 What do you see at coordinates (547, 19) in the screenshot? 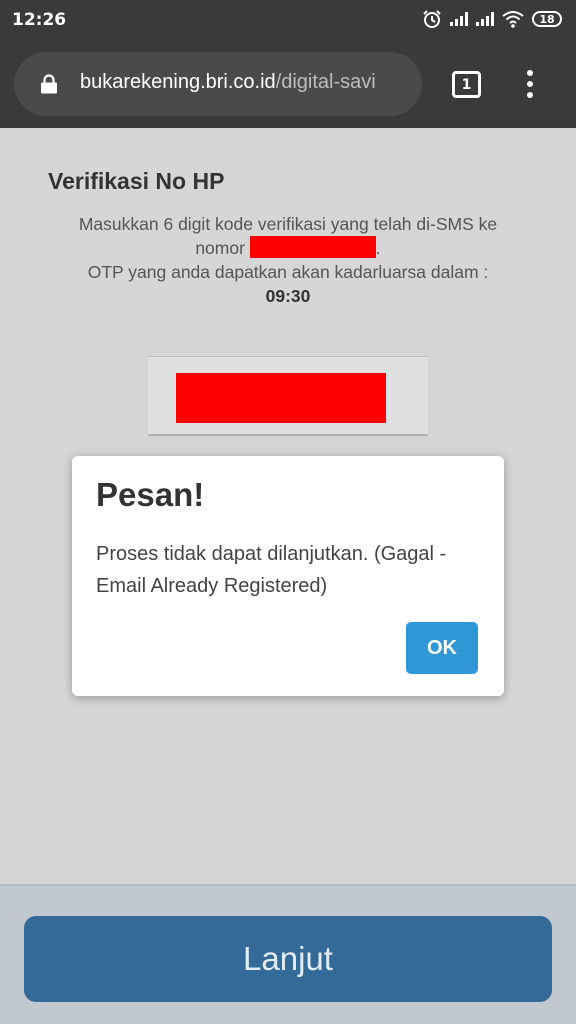
I see `battery-icon: 18` at bounding box center [547, 19].